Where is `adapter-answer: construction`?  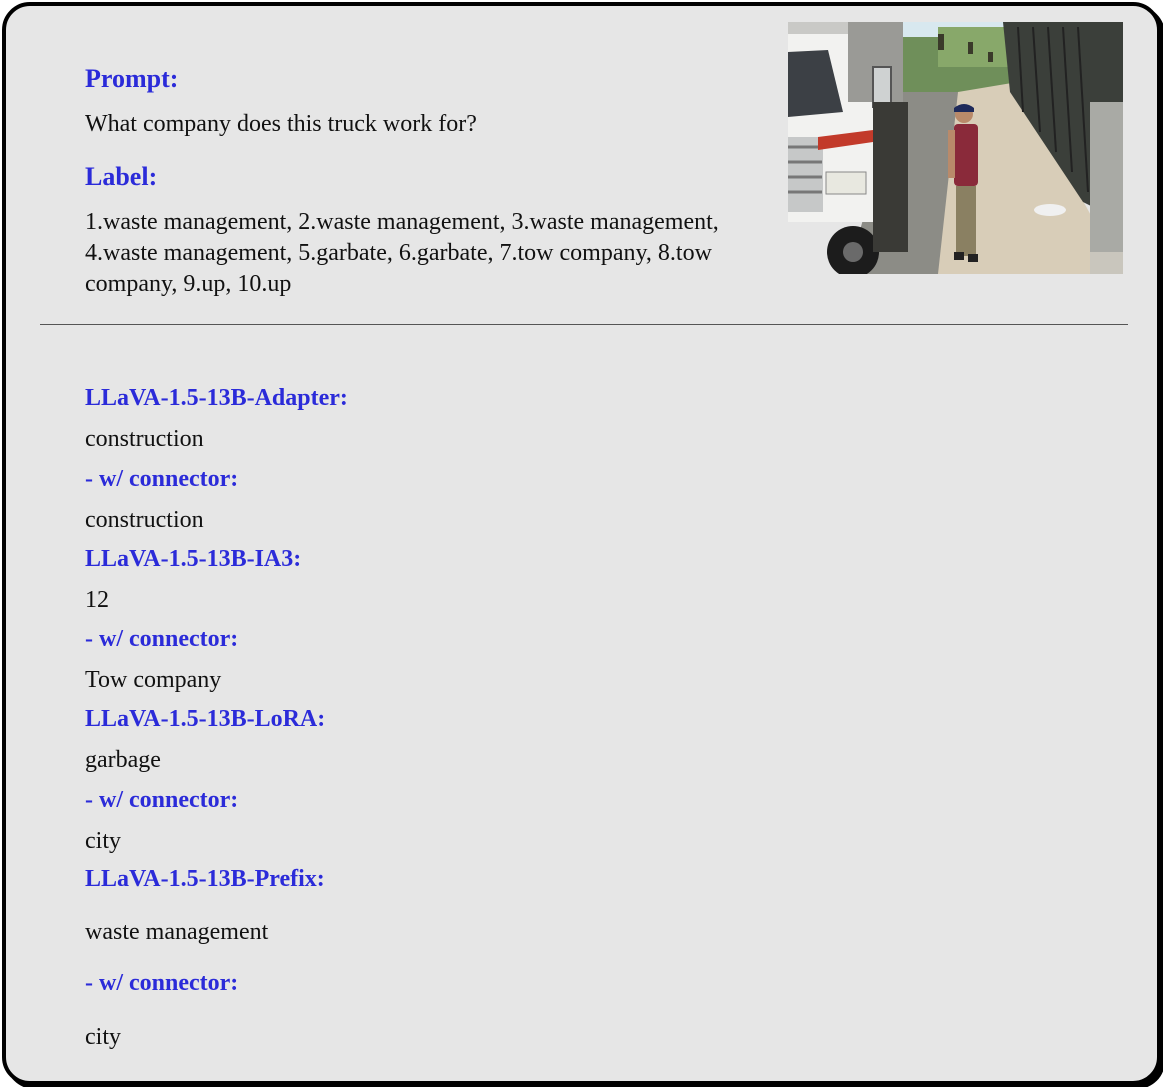 adapter-answer: construction is located at coordinates (144, 439).